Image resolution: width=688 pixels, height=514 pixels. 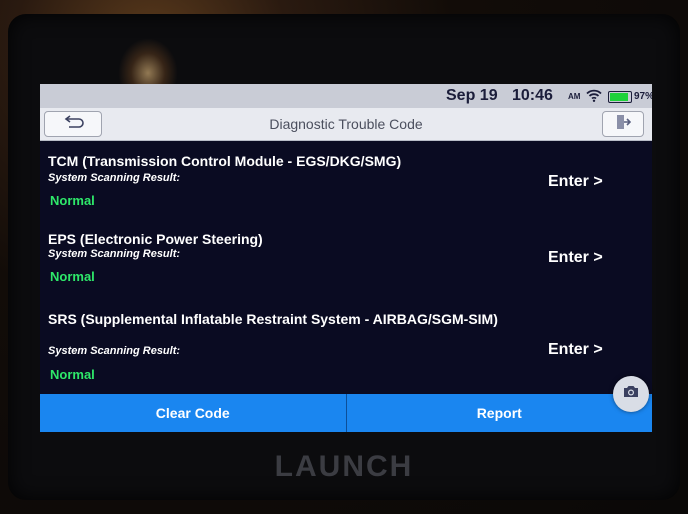 I want to click on camera-icon, so click(x=631, y=394).